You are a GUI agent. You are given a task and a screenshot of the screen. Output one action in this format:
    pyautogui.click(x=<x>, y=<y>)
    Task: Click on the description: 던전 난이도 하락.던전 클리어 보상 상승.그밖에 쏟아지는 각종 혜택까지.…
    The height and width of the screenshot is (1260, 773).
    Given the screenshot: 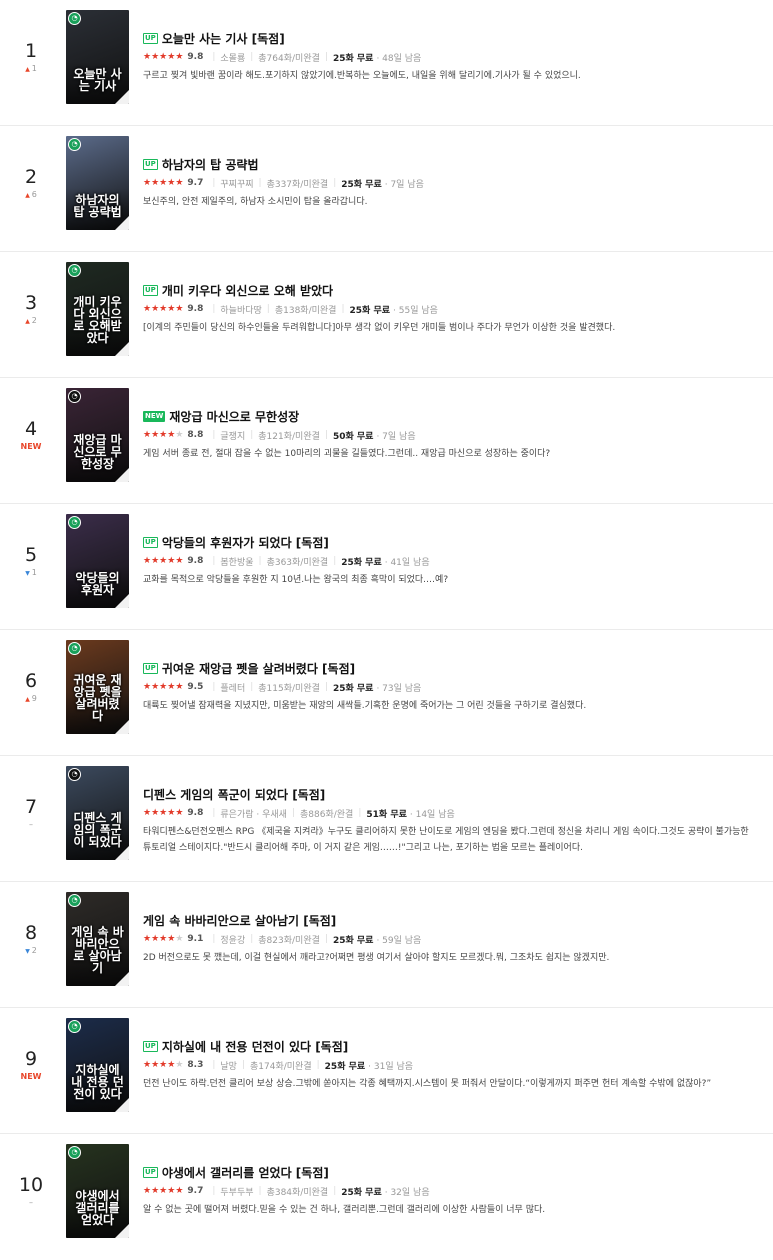 What is the action you would take?
    pyautogui.click(x=427, y=1084)
    